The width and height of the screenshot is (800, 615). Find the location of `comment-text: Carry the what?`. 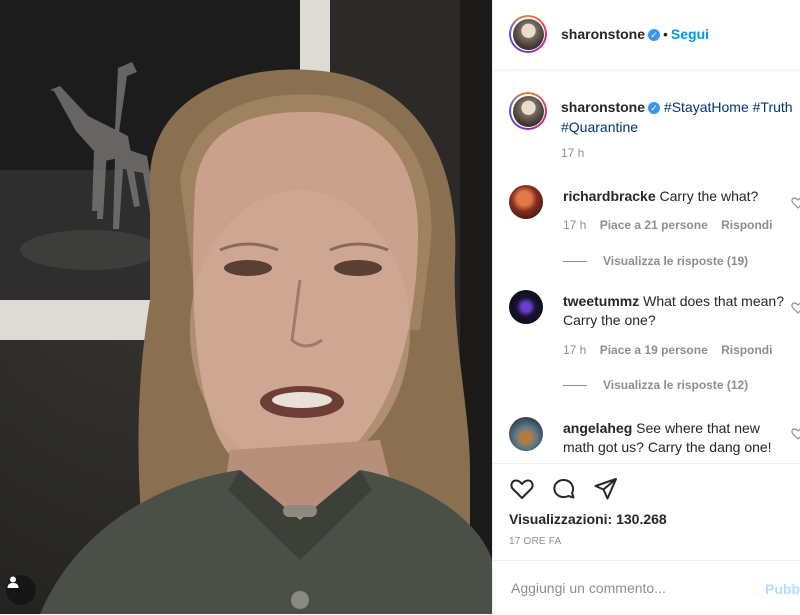

comment-text: Carry the what? is located at coordinates (709, 196).